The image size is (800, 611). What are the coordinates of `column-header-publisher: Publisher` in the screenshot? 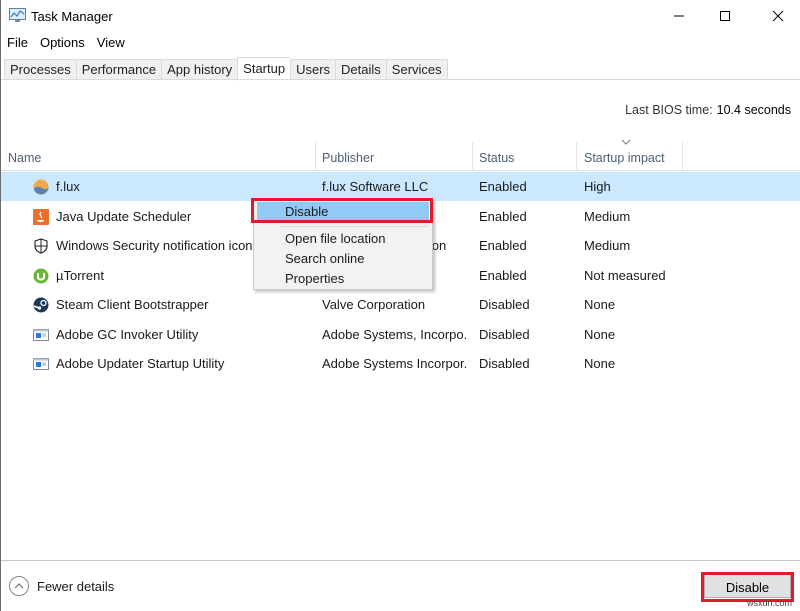 It's located at (394, 156).